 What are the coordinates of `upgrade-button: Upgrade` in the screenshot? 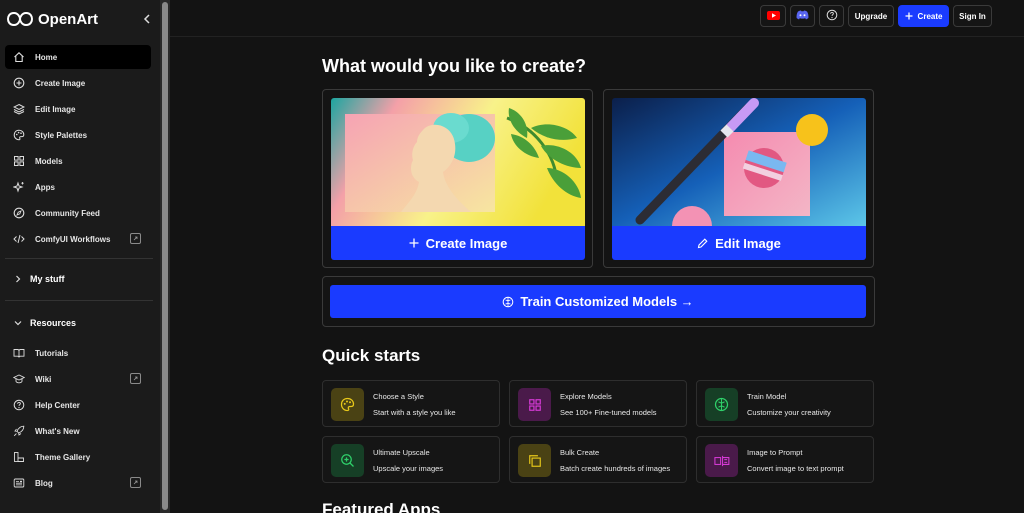 It's located at (871, 16).